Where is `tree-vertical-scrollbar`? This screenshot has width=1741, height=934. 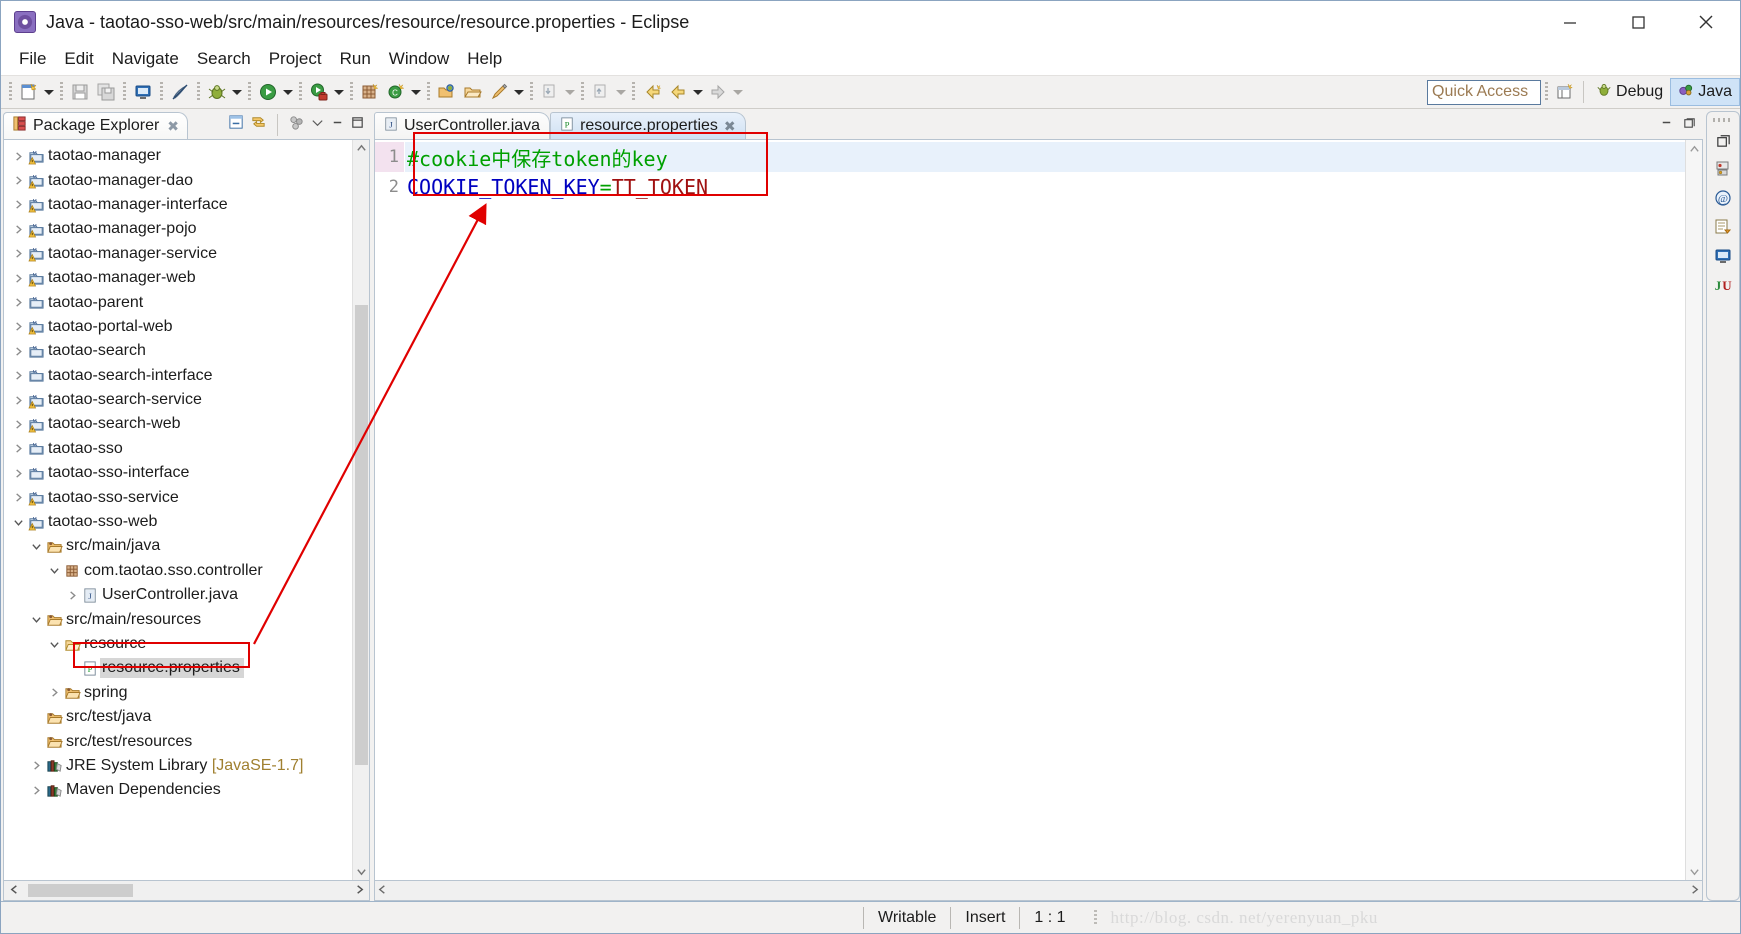 tree-vertical-scrollbar is located at coordinates (360, 510).